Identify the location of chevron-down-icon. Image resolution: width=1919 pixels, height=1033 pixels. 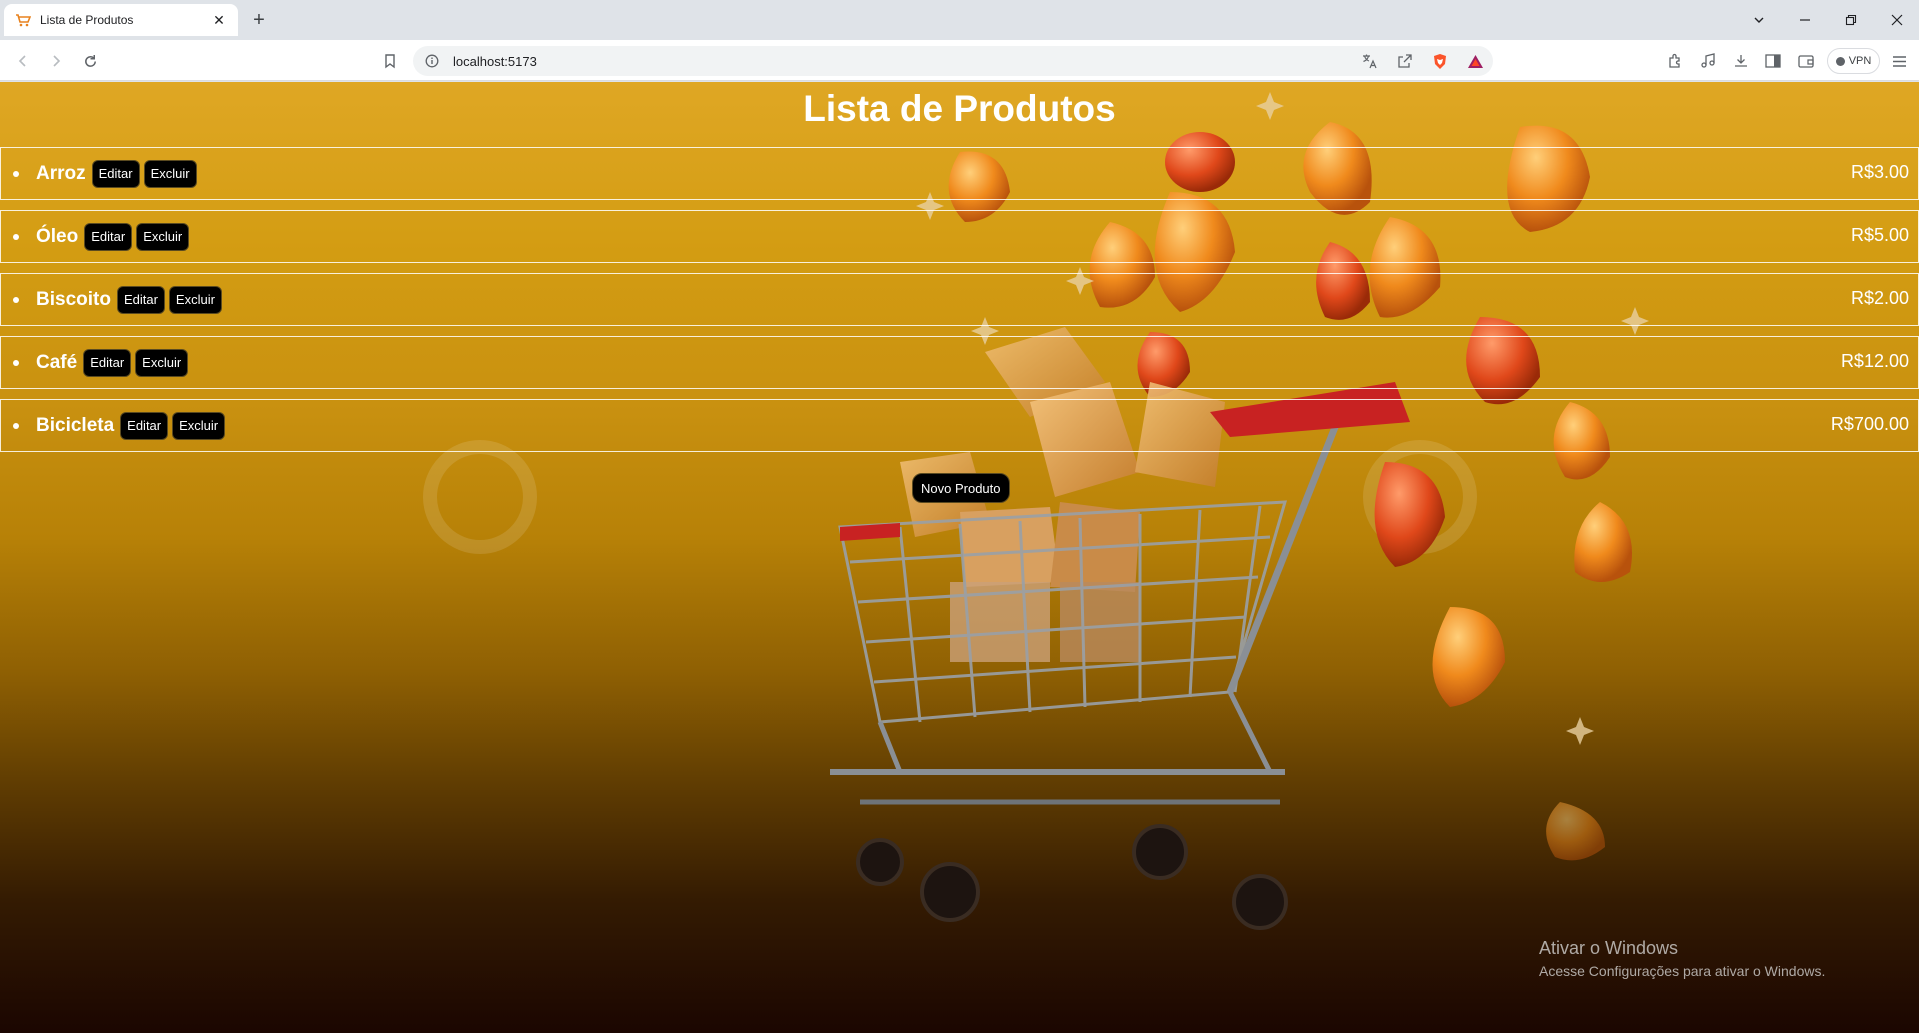
(1759, 20).